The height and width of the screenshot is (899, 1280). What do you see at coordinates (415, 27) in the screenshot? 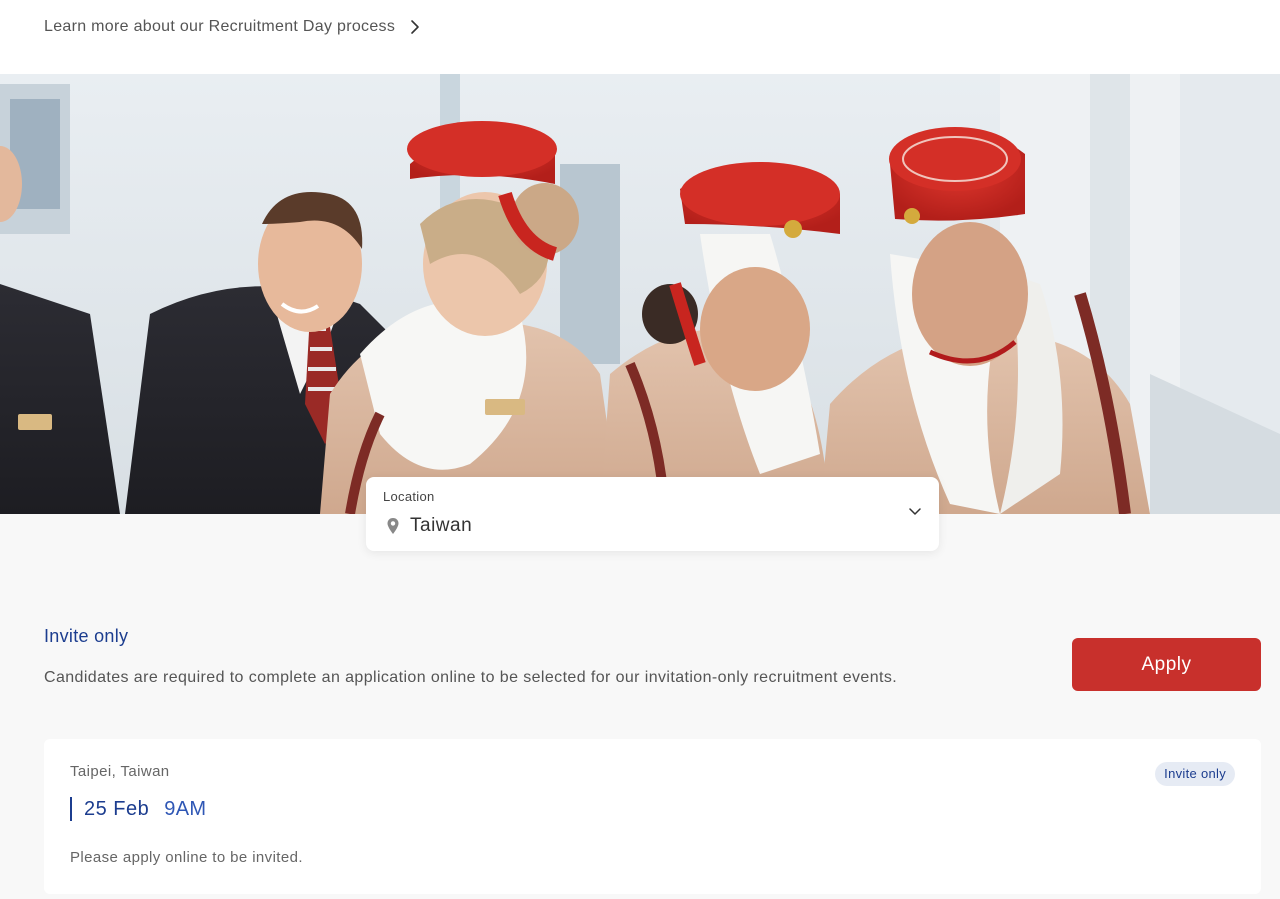
I see `chevron-right-icon` at bounding box center [415, 27].